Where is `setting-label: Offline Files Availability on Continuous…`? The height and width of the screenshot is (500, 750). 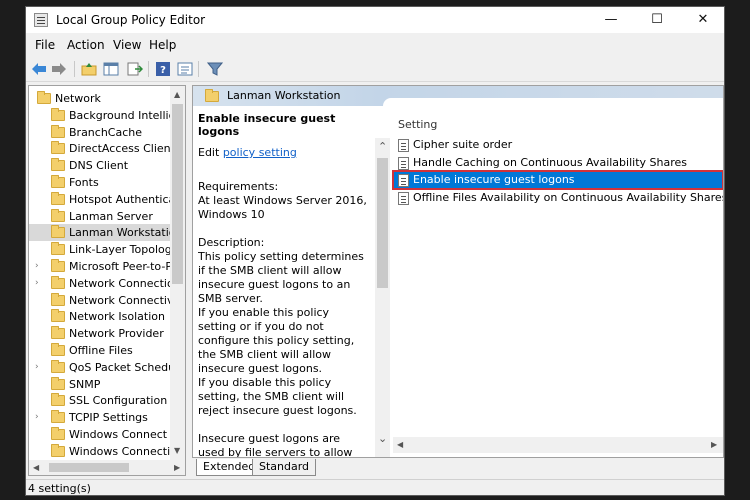
setting-label: Offline Files Availability on Continuous… is located at coordinates (568, 197).